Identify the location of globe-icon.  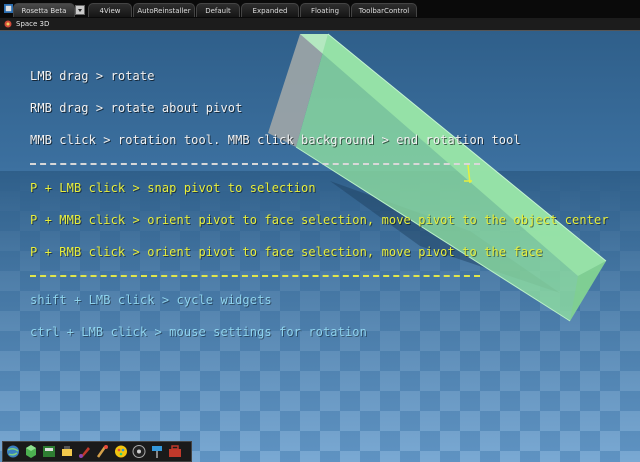
(13, 451).